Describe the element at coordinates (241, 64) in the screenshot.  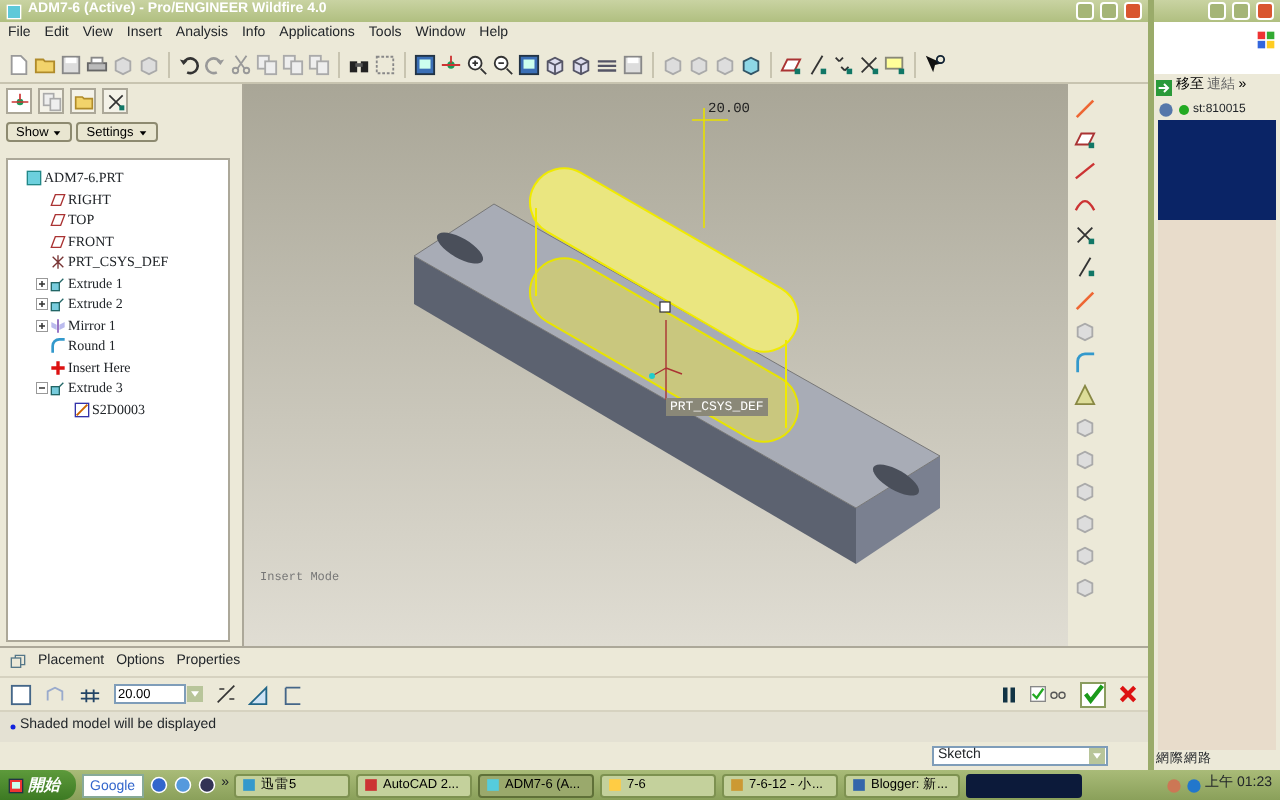
I see `cut-icon` at that location.